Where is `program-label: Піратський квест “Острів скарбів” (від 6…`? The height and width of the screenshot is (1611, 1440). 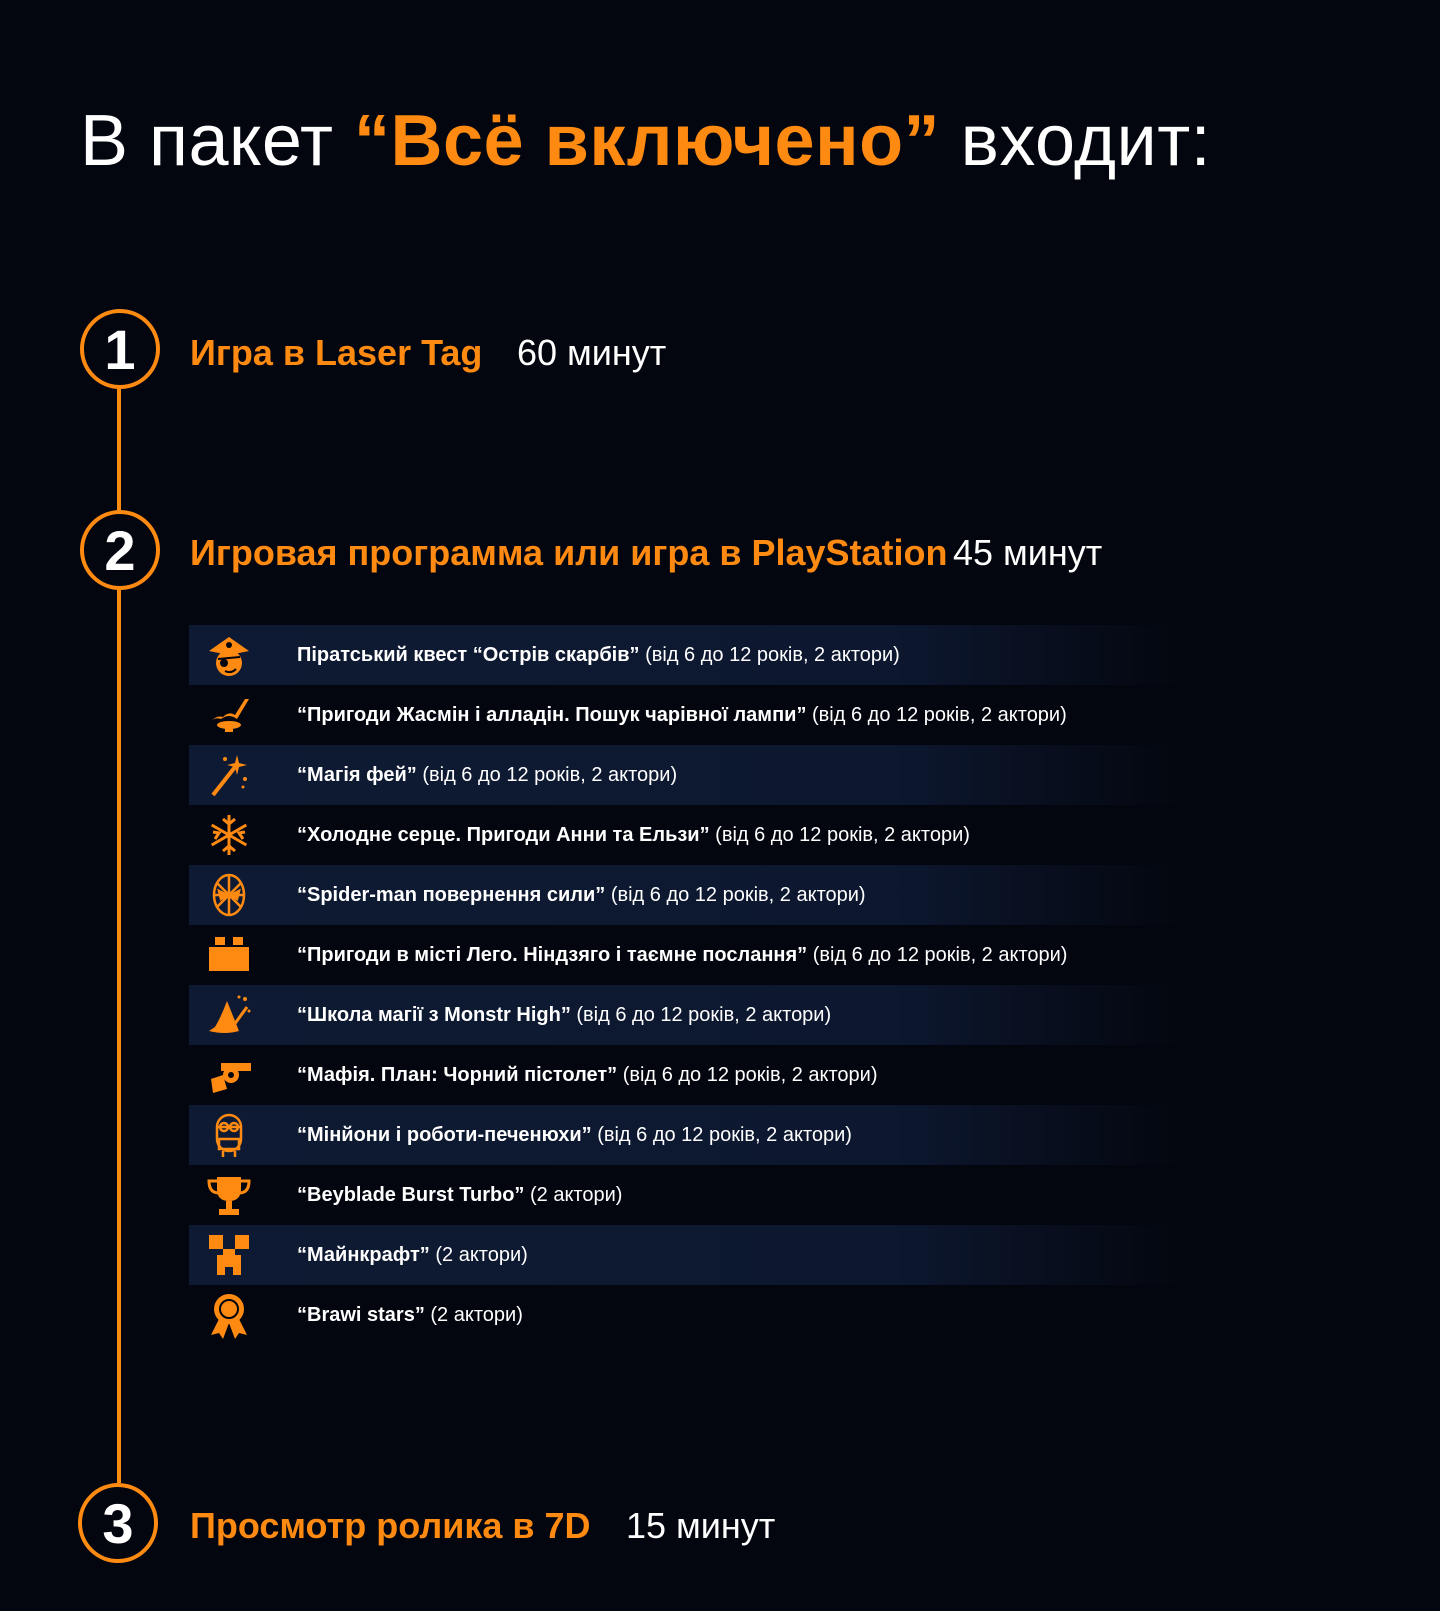
program-label: Піратський квест “Острів скарбів” (від 6… is located at coordinates (598, 654).